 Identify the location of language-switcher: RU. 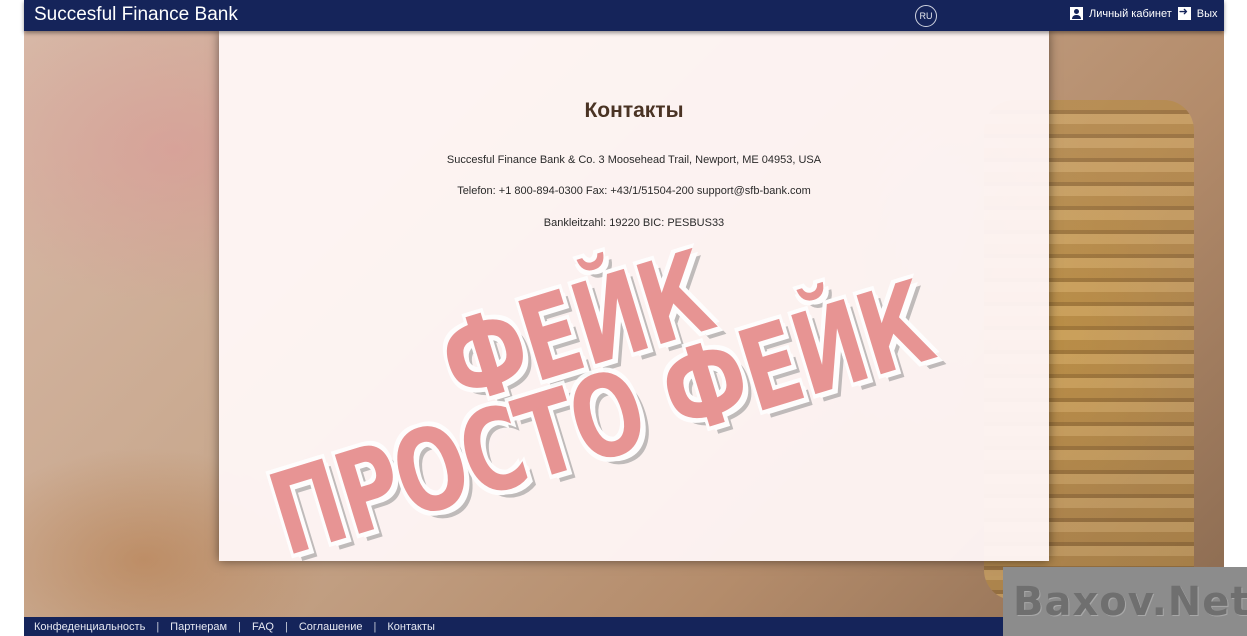
(926, 16).